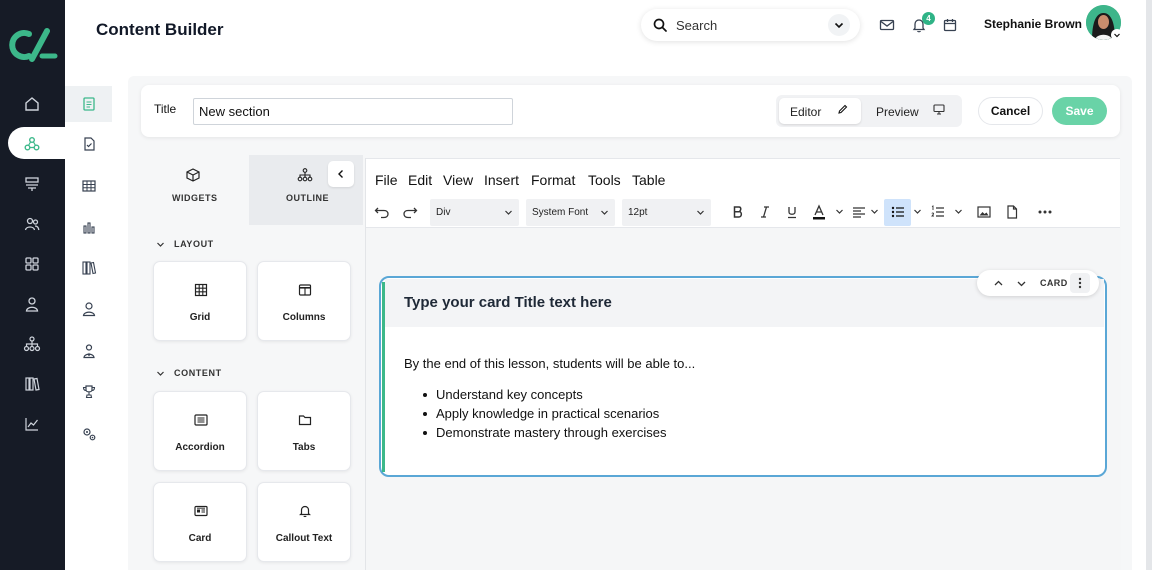 The height and width of the screenshot is (570, 1152). I want to click on widget-columns: Columns, so click(304, 301).